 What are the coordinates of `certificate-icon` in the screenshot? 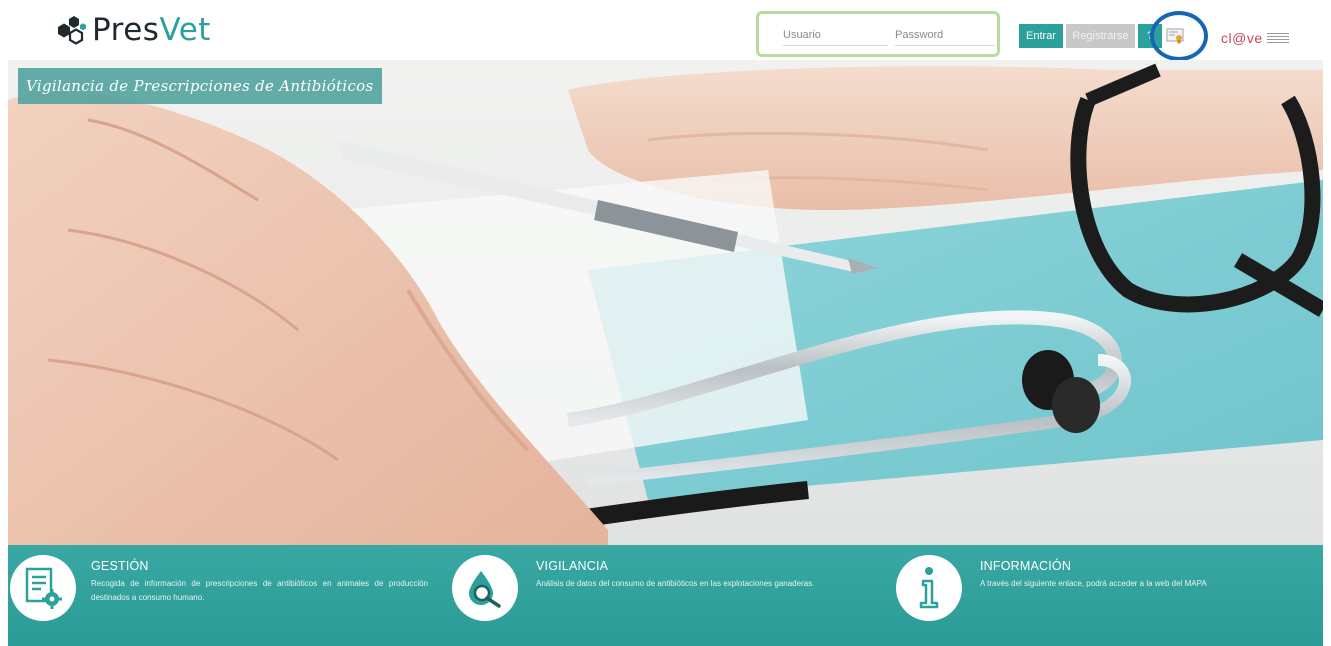 It's located at (1175, 36).